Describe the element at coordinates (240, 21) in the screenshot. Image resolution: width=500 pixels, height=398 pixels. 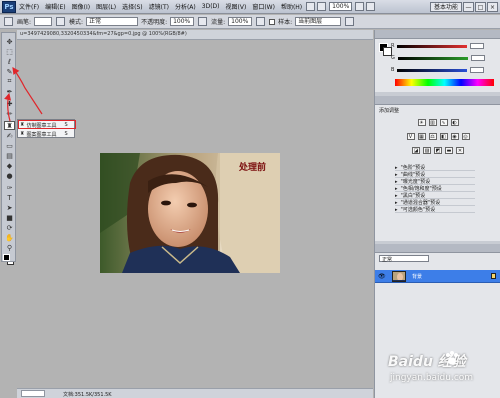
I see `flow-input: 100%` at that location.